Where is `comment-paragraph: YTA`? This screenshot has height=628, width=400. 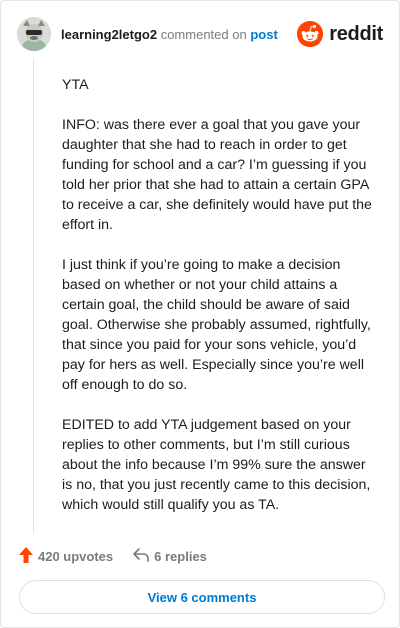
comment-paragraph: YTA is located at coordinates (75, 85).